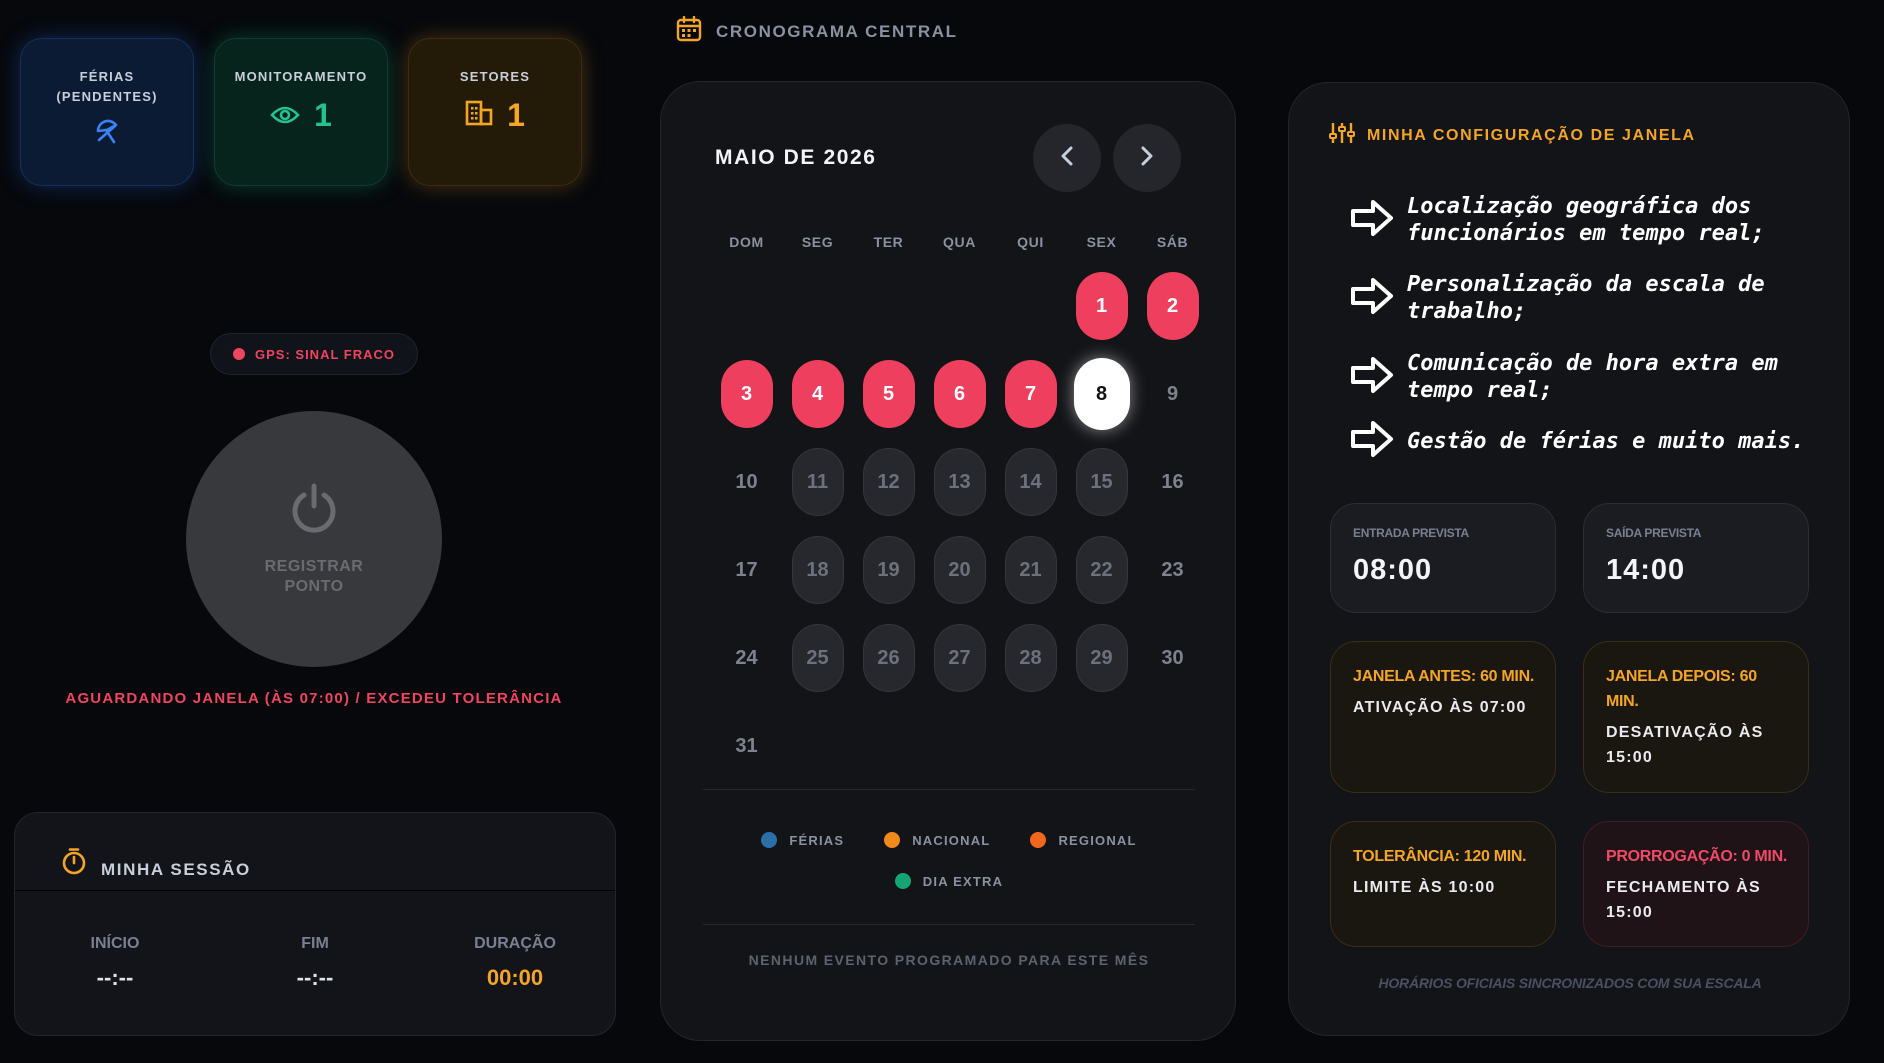  Describe the element at coordinates (314, 586) in the screenshot. I see `register-punch-label-line2: PONTO` at that location.